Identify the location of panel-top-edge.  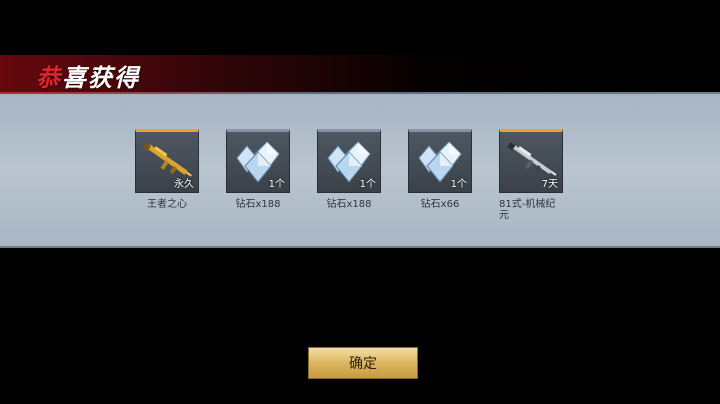
(360, 93).